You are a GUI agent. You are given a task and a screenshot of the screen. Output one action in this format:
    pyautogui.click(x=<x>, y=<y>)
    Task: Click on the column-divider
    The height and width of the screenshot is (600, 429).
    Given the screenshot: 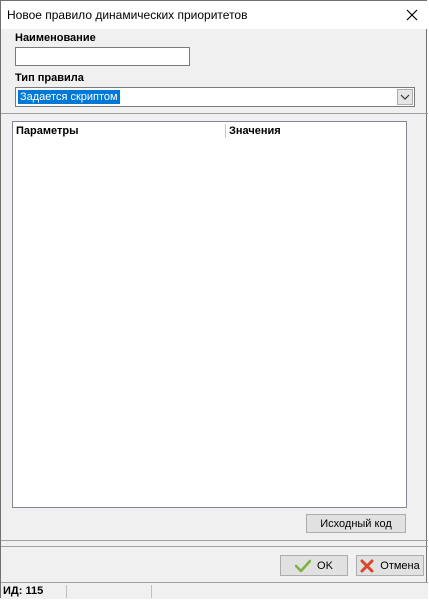 What is the action you would take?
    pyautogui.click(x=225, y=131)
    